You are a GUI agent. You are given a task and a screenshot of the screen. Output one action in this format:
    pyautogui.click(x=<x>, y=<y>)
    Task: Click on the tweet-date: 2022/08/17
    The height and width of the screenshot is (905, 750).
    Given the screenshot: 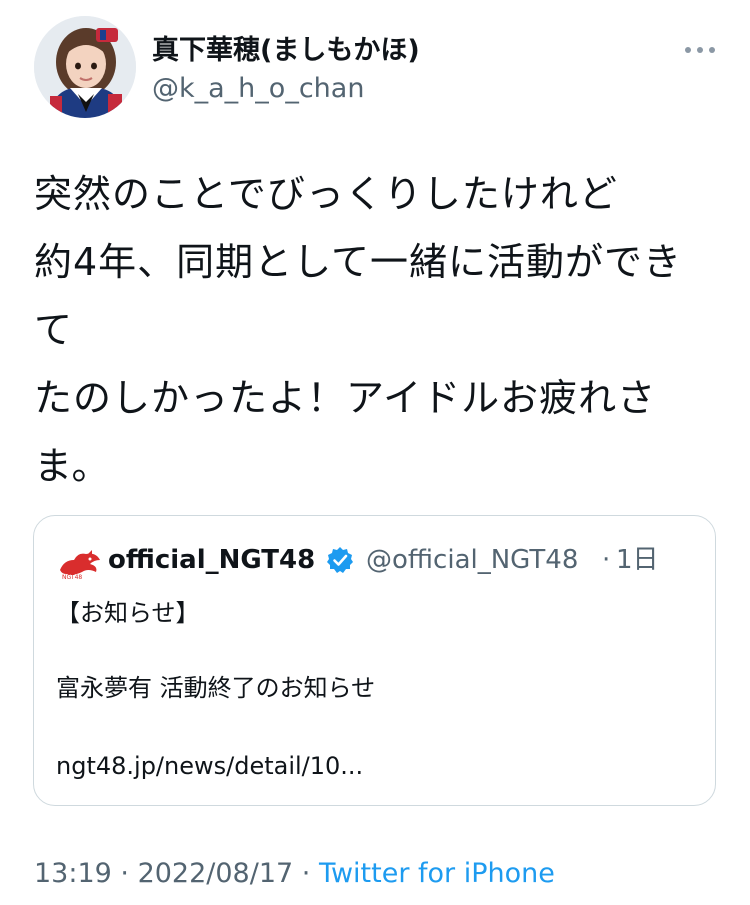 What is the action you would take?
    pyautogui.click(x=215, y=873)
    